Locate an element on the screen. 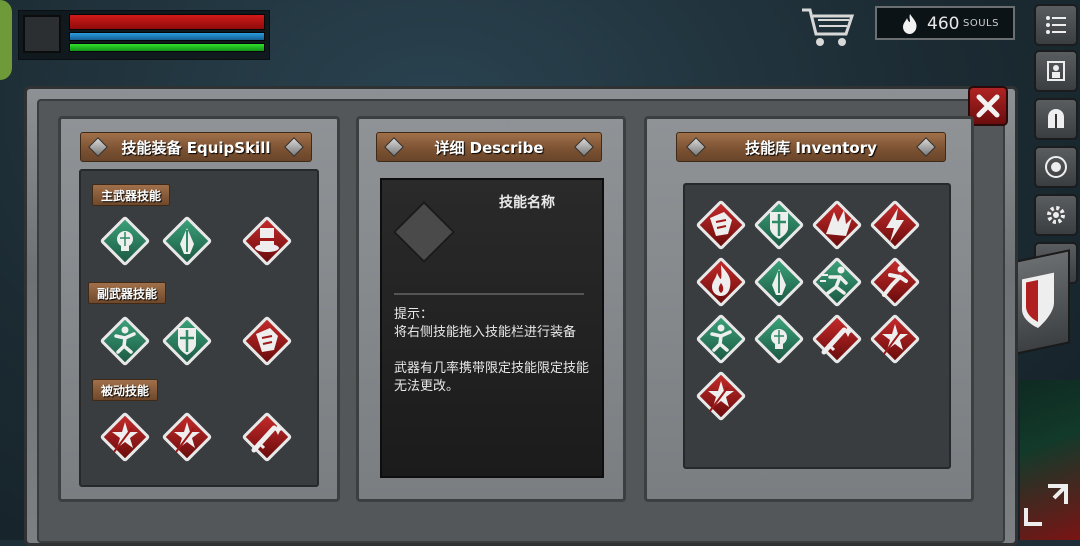 The width and height of the screenshot is (1080, 546). souls-value: 460 is located at coordinates (943, 24).